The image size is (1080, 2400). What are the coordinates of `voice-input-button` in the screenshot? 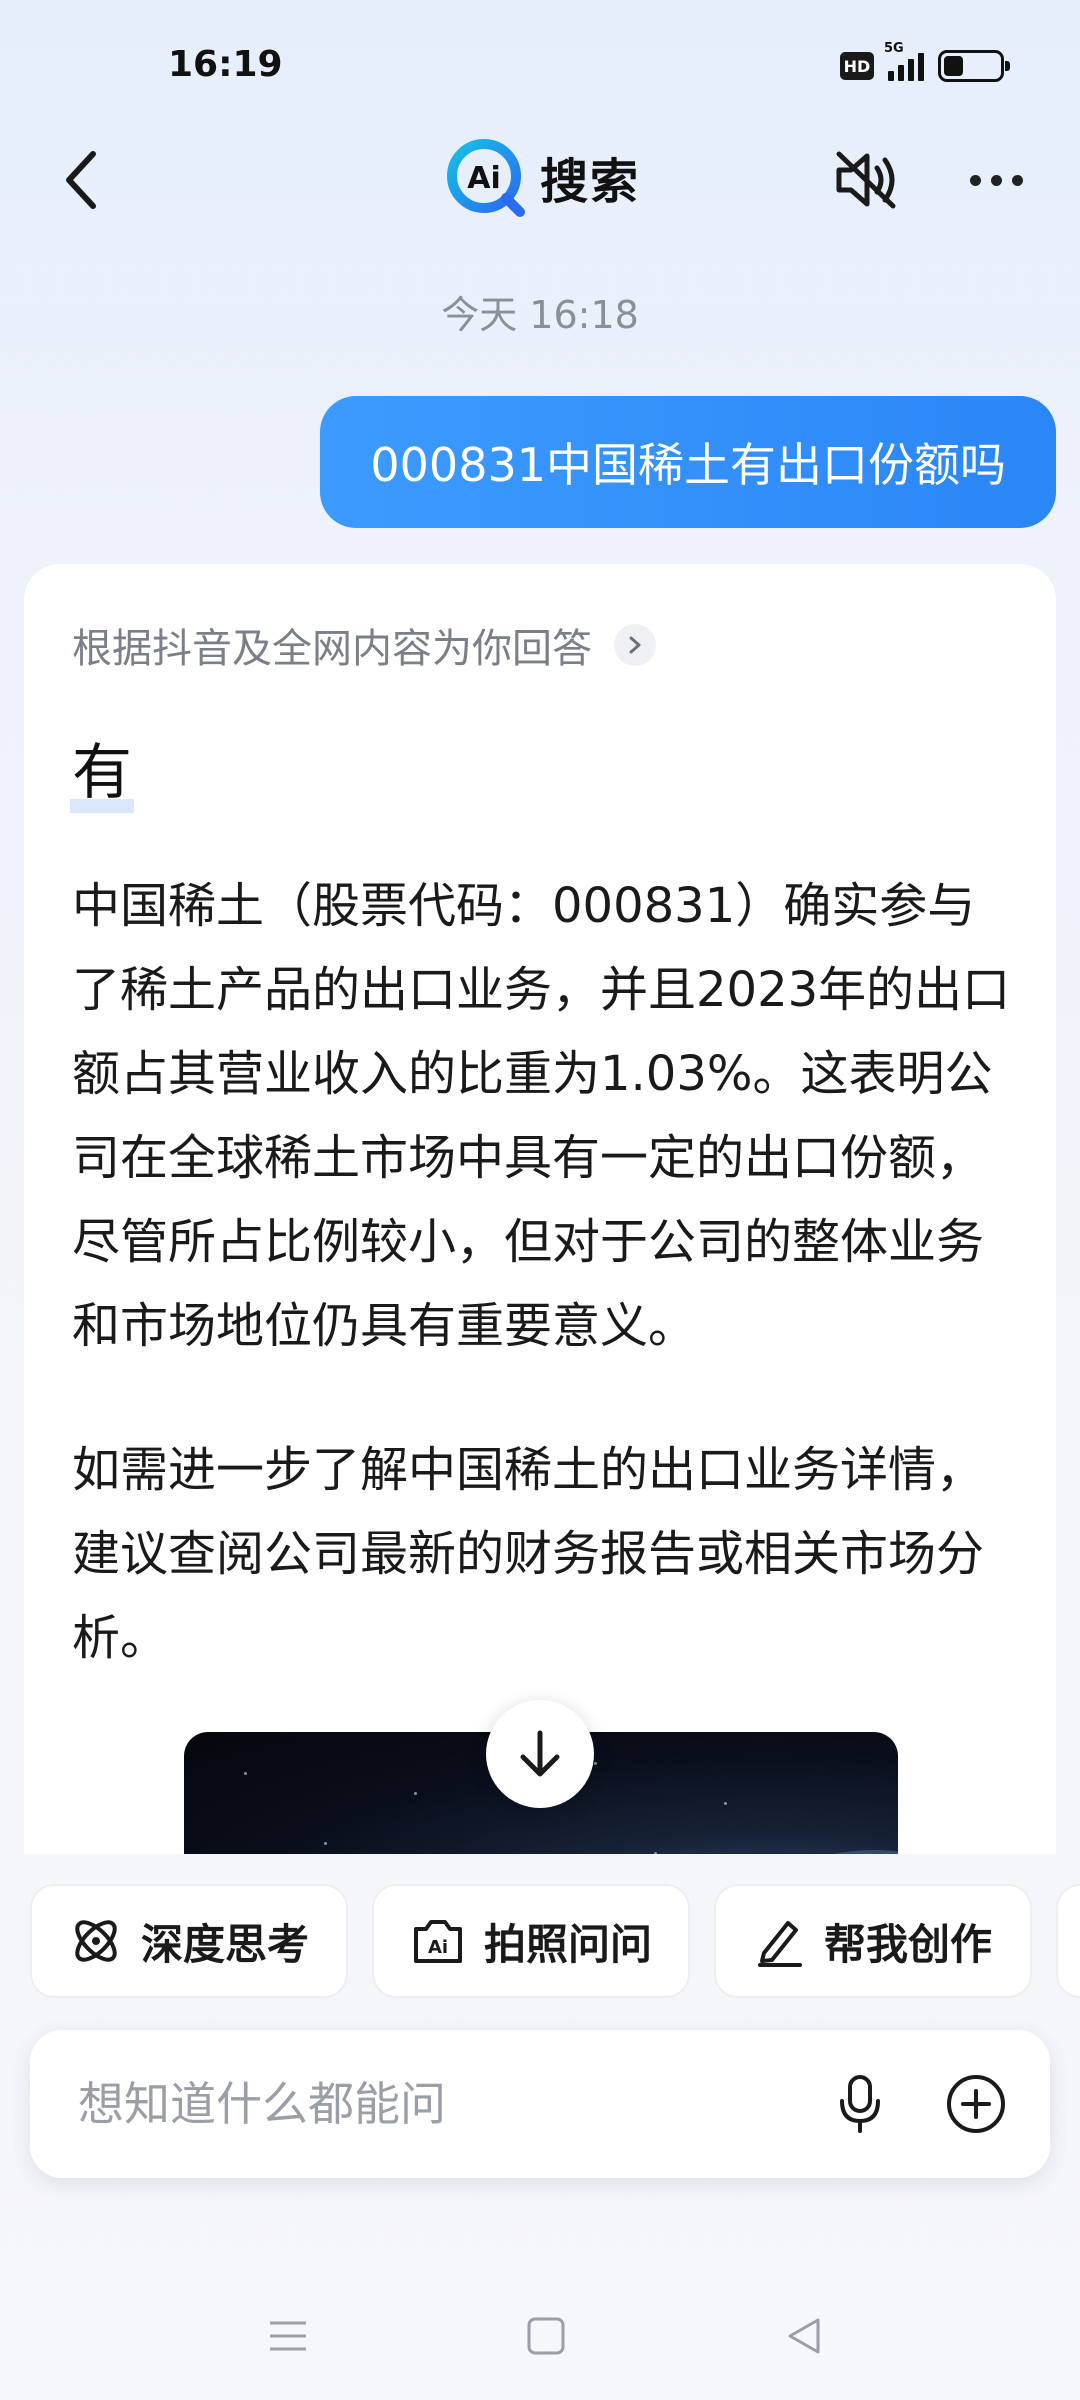 It's located at (860, 2104).